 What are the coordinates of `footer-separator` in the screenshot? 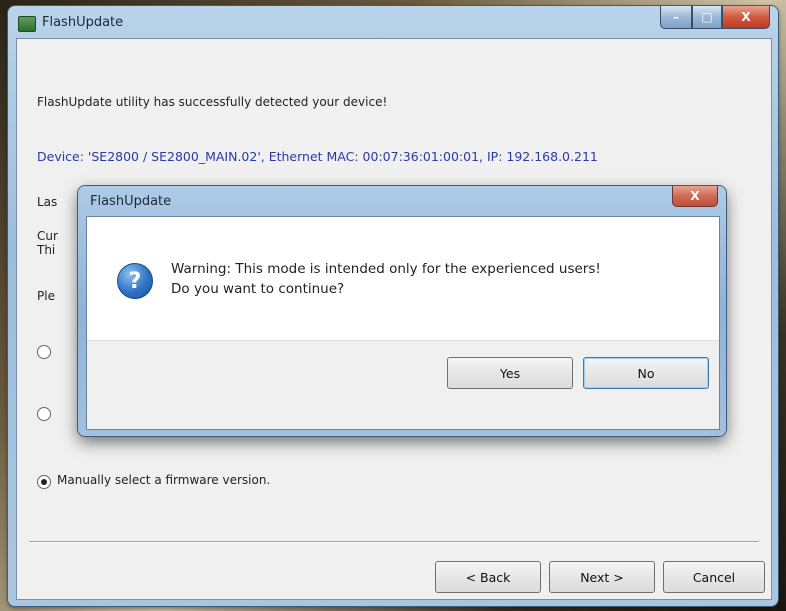 It's located at (394, 542).